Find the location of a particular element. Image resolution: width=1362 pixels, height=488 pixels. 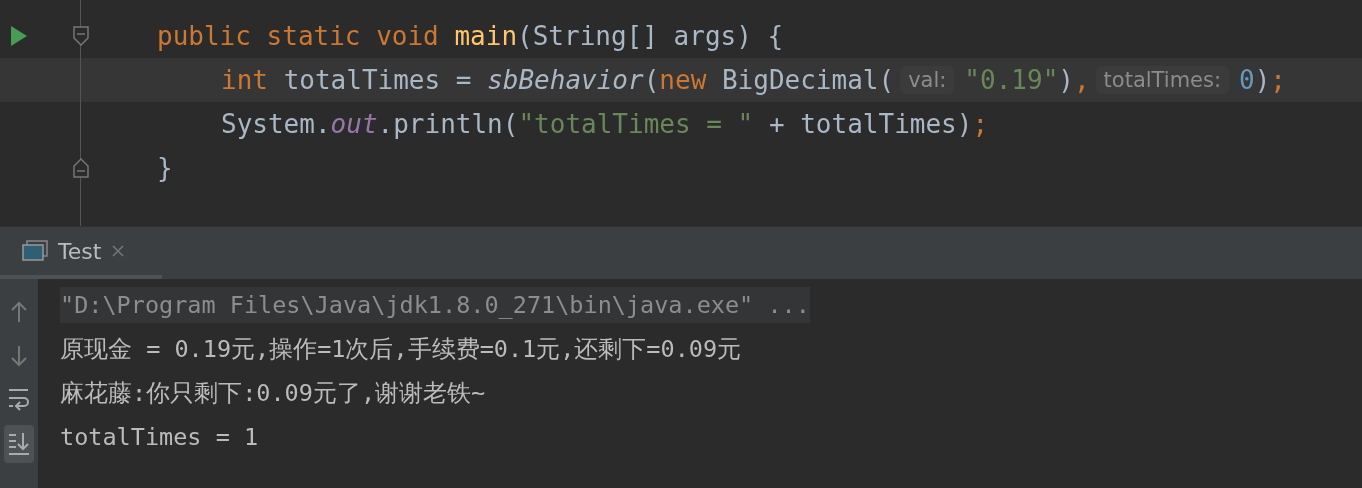

code-text: public static void main(String[] args) { is located at coordinates (470, 36).